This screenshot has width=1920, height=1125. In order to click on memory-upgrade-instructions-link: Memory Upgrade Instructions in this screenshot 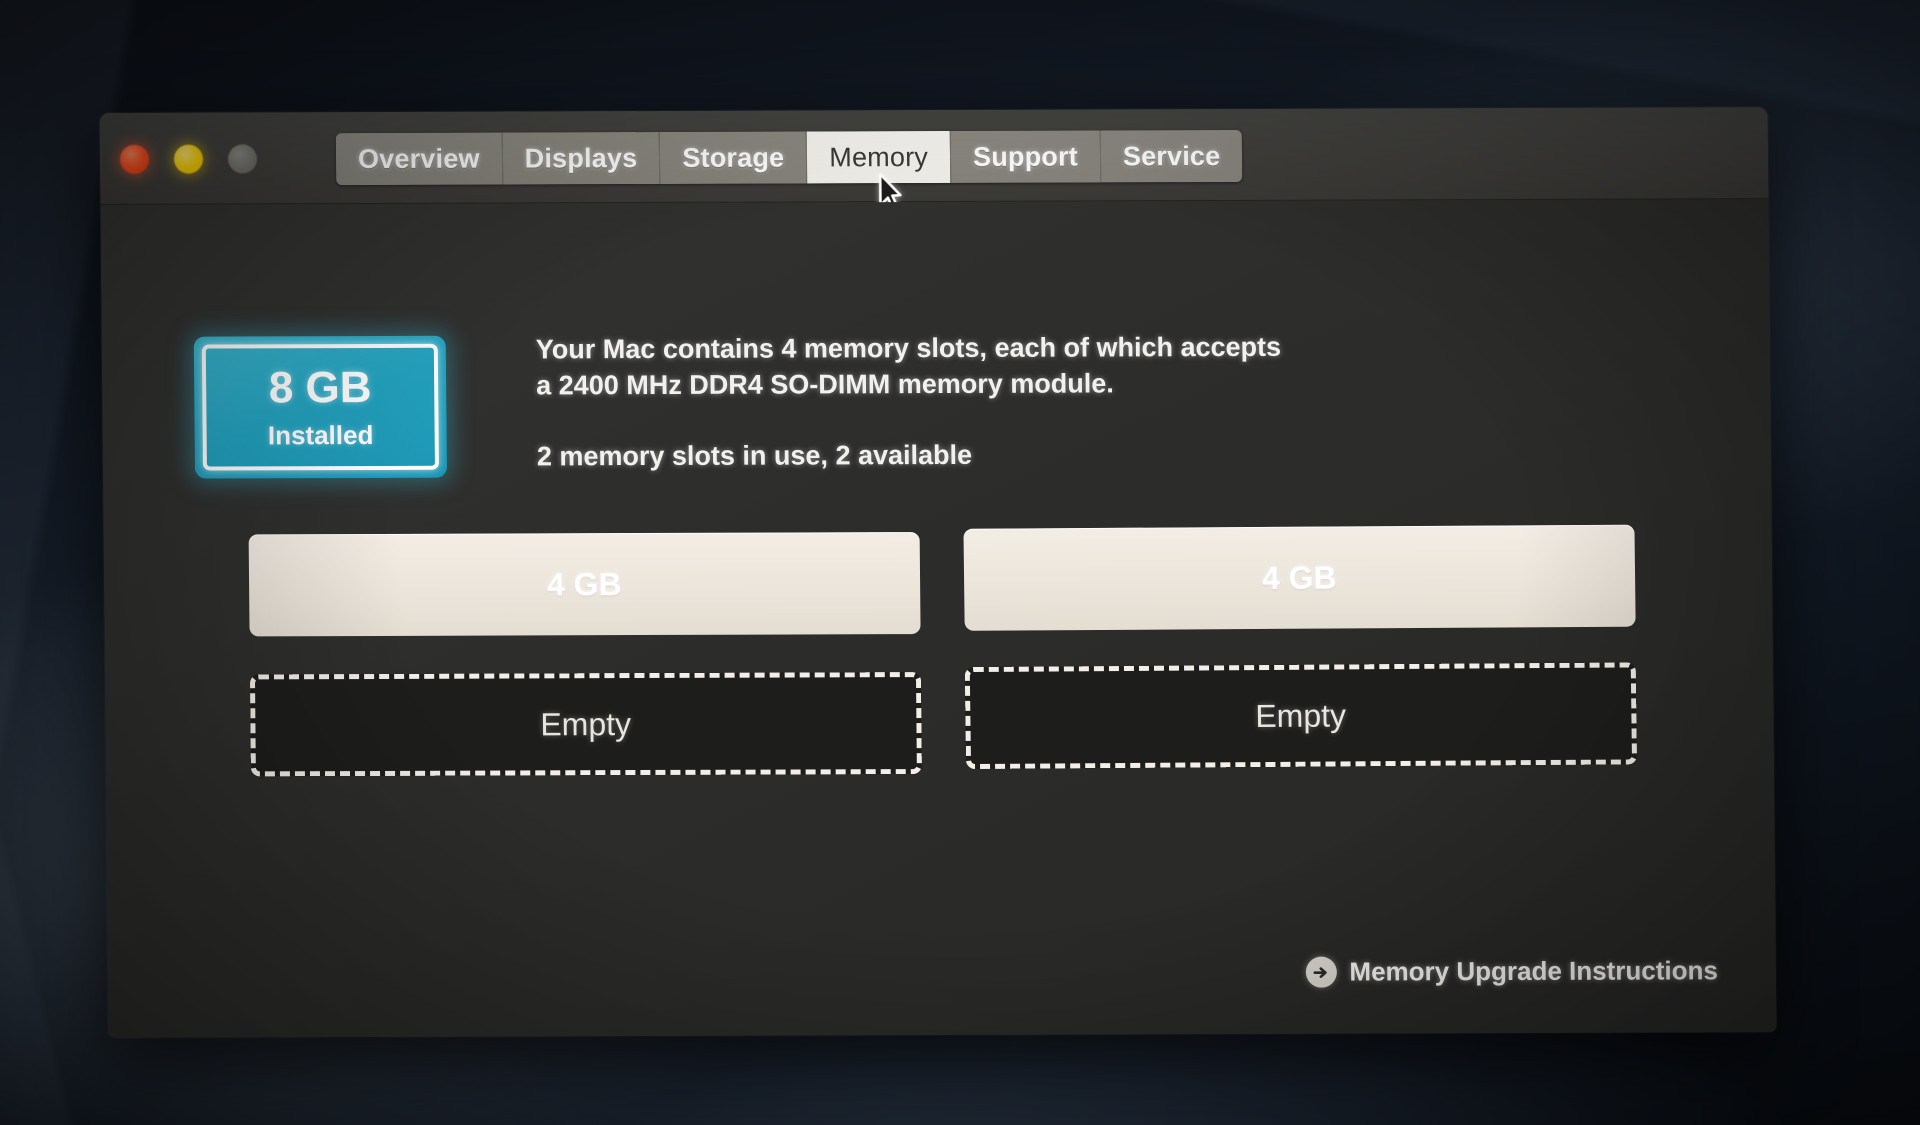, I will do `click(1511, 971)`.